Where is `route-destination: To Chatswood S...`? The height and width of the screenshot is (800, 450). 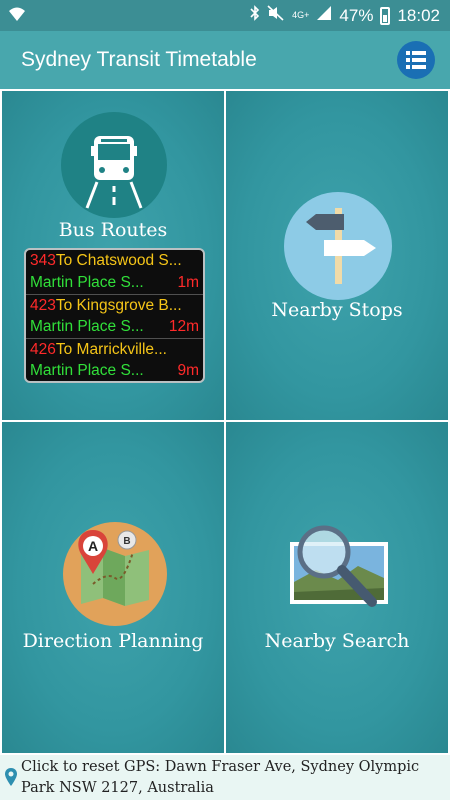
route-destination: To Chatswood S... is located at coordinates (118, 260).